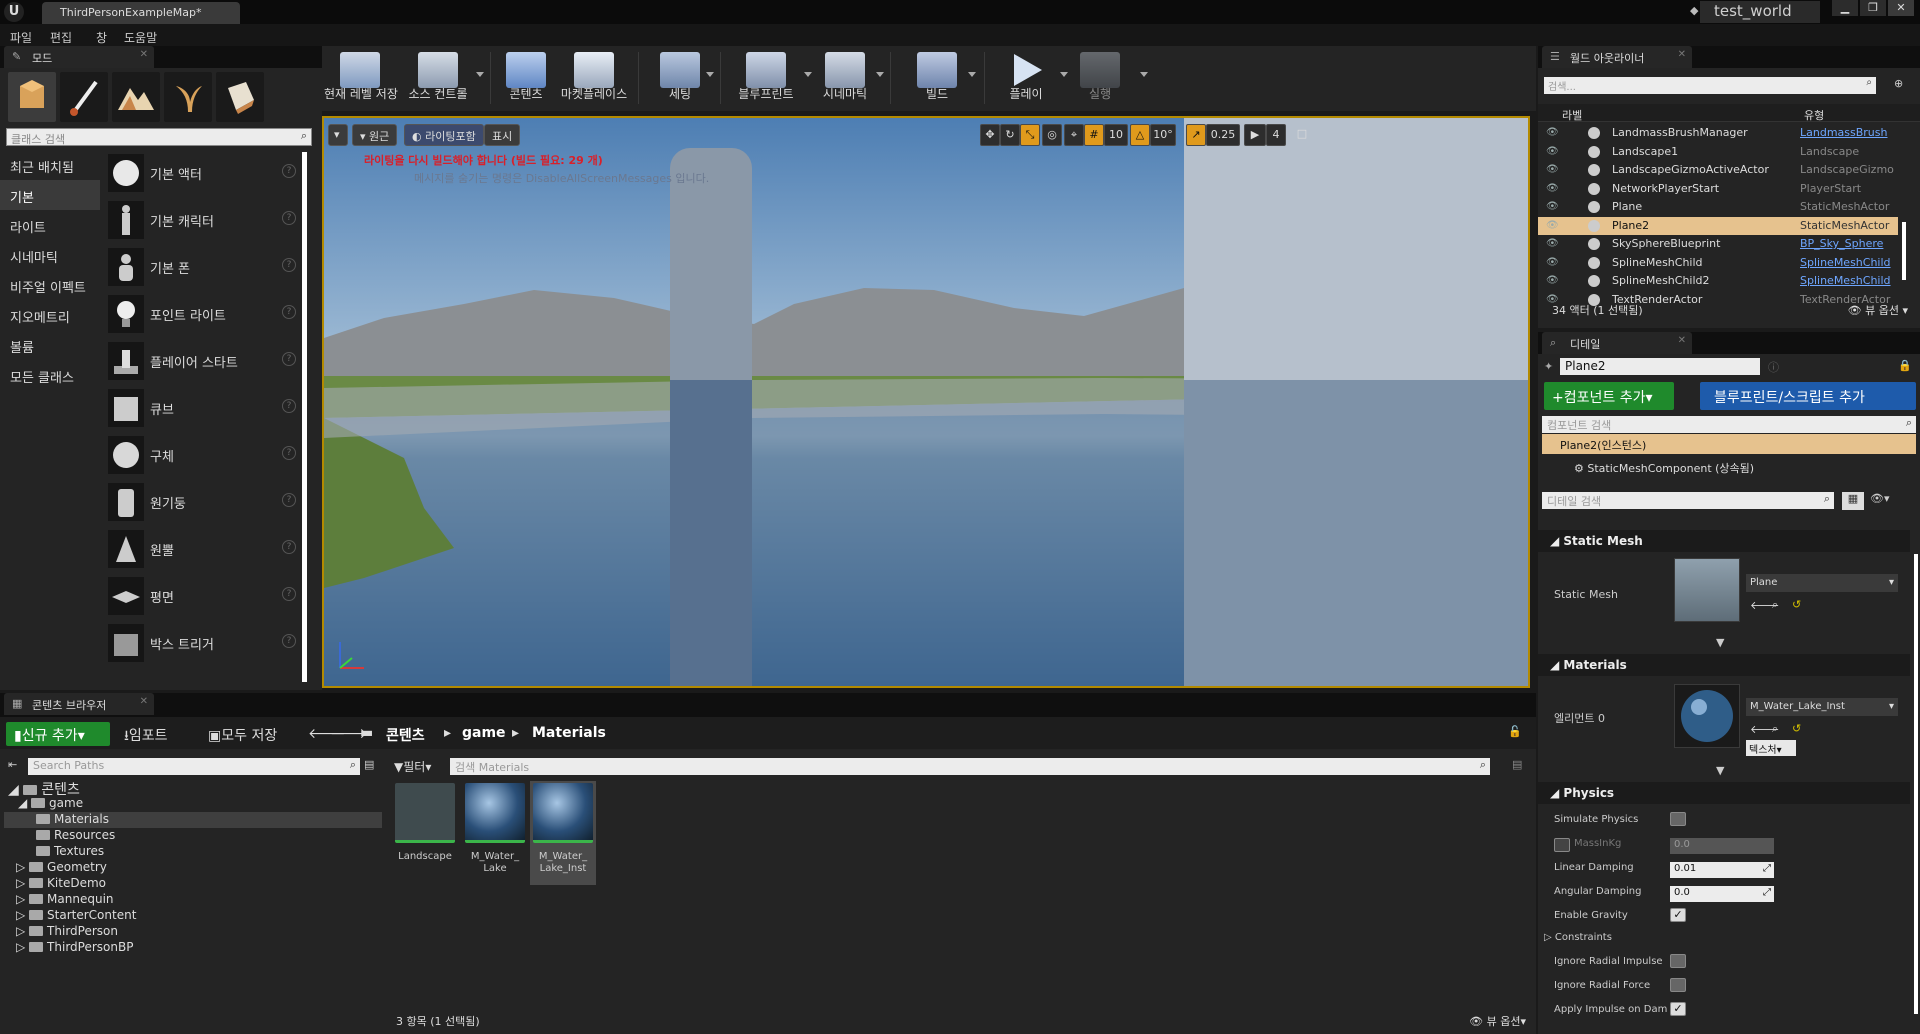 This screenshot has height=1034, width=1920. I want to click on paint-mode-icon, so click(84, 97).